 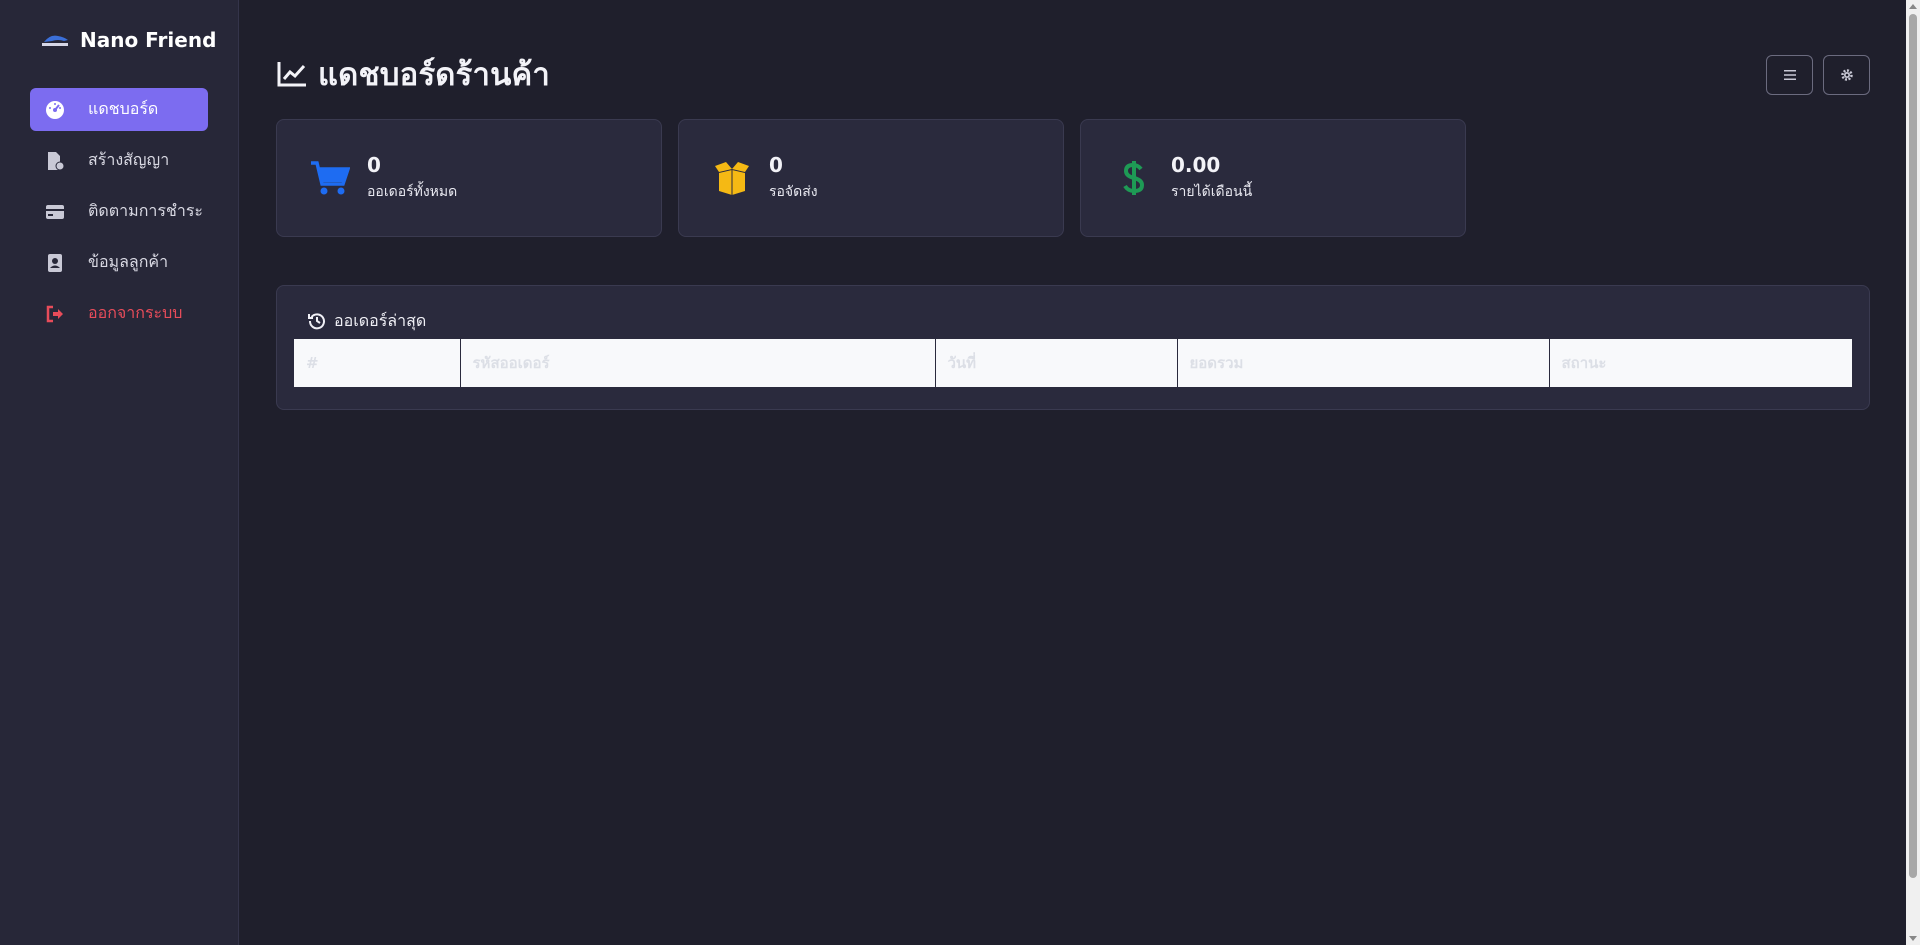 I want to click on sidebar-item-dashboard: แดชบอร์ด, so click(x=119, y=109).